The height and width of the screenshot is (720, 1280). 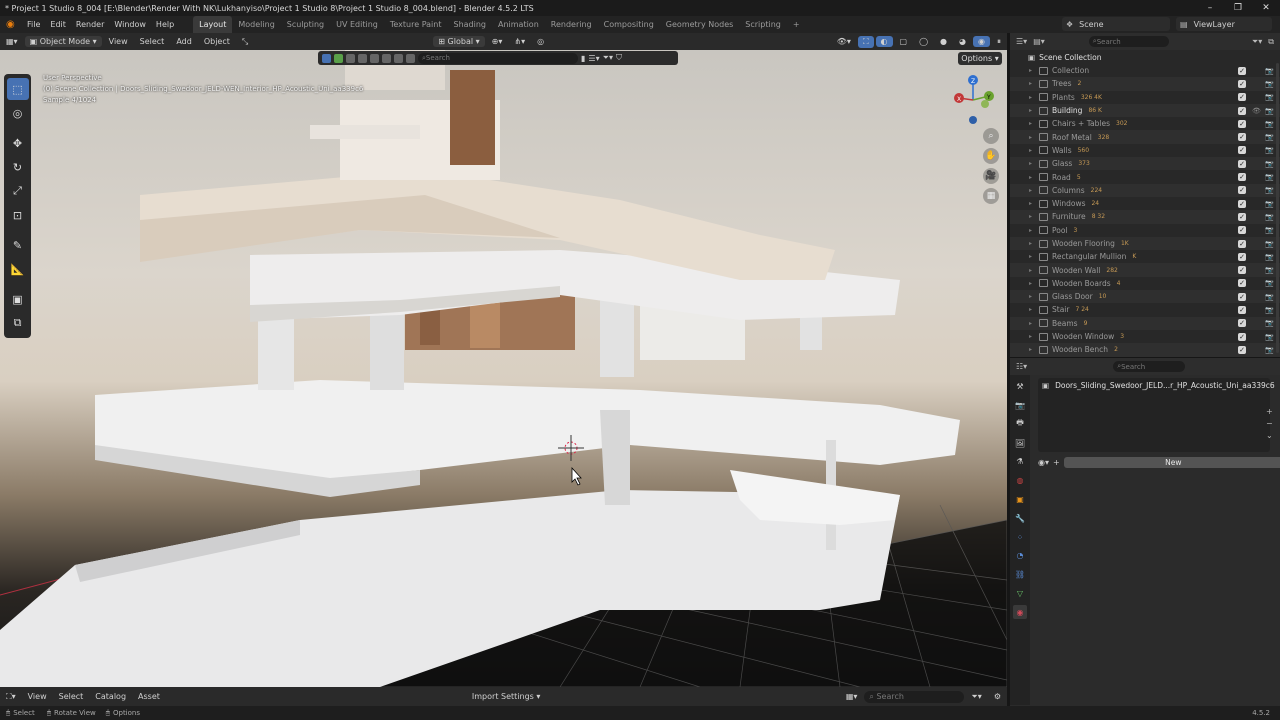 I want to click on xray-icon: ▢, so click(x=904, y=41).